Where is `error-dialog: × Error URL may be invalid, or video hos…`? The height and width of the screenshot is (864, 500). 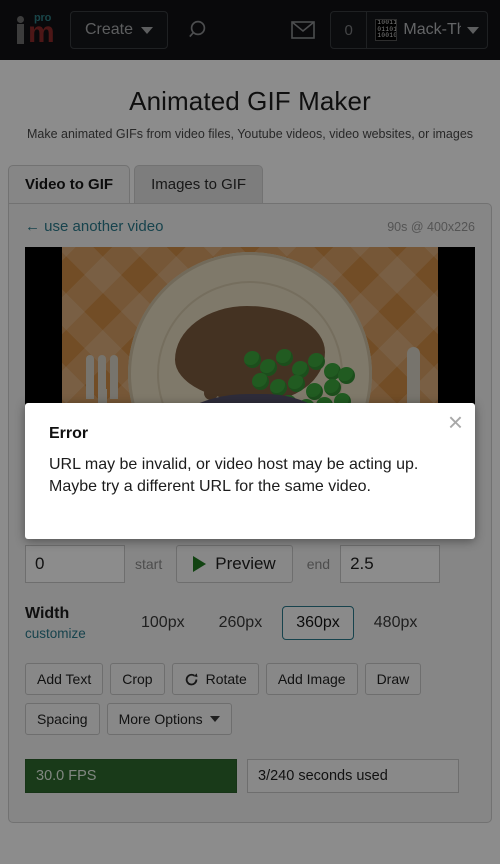
error-dialog: × Error URL may be invalid, or video hos… is located at coordinates (250, 471).